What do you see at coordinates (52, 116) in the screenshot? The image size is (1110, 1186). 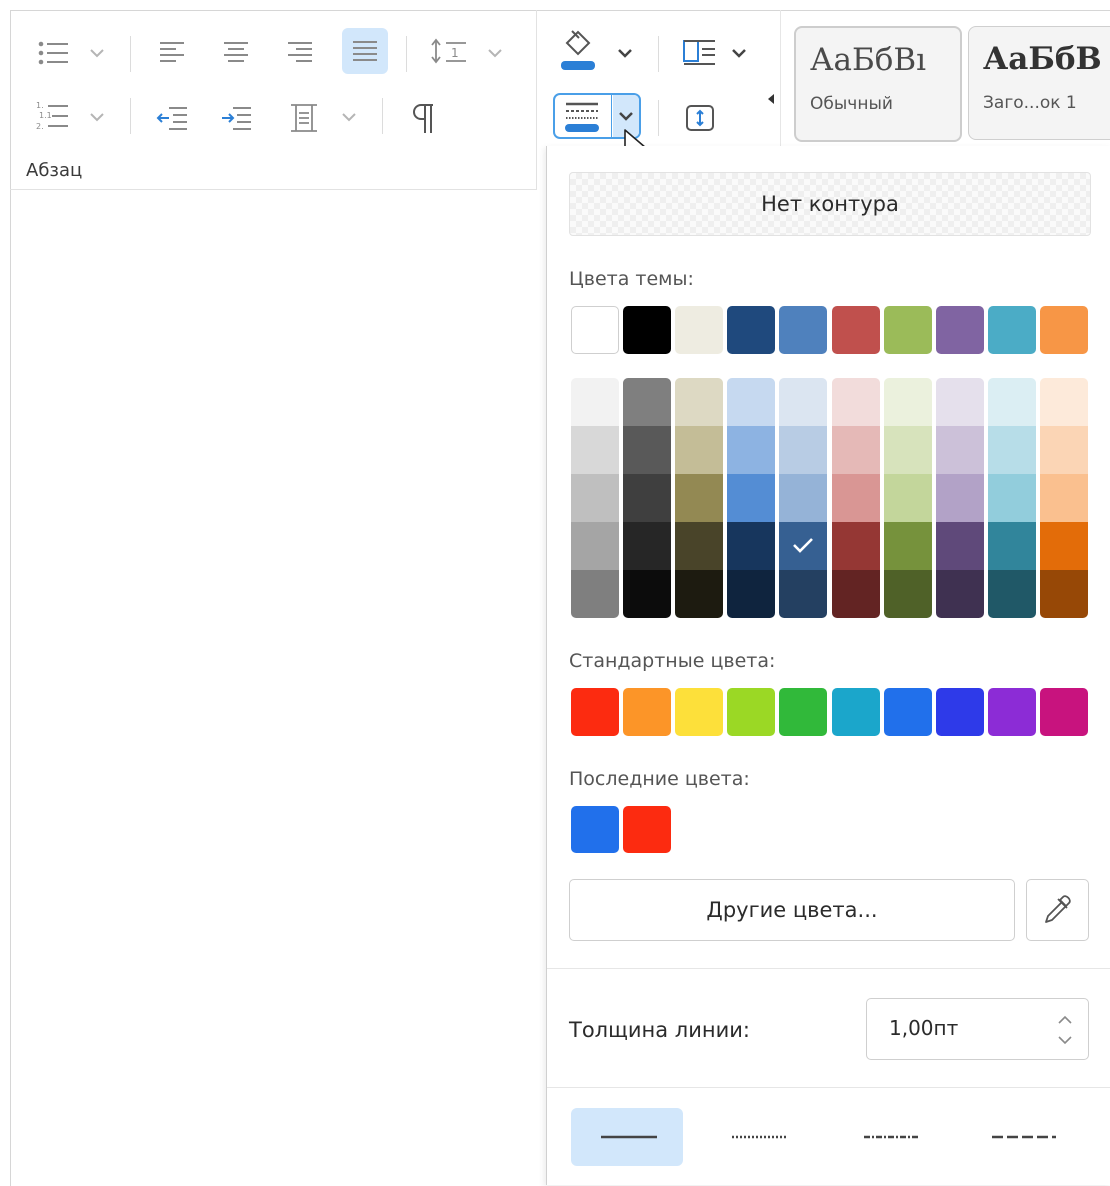 I see `numbered-list-button: 1. 1.1 2.` at bounding box center [52, 116].